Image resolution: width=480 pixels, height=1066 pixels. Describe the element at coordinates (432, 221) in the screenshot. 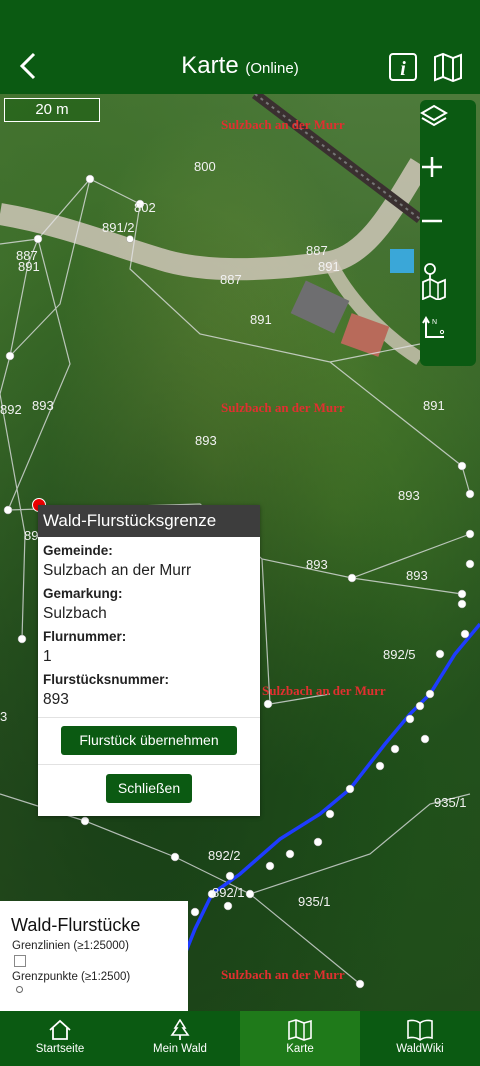

I see `minus-icon` at that location.